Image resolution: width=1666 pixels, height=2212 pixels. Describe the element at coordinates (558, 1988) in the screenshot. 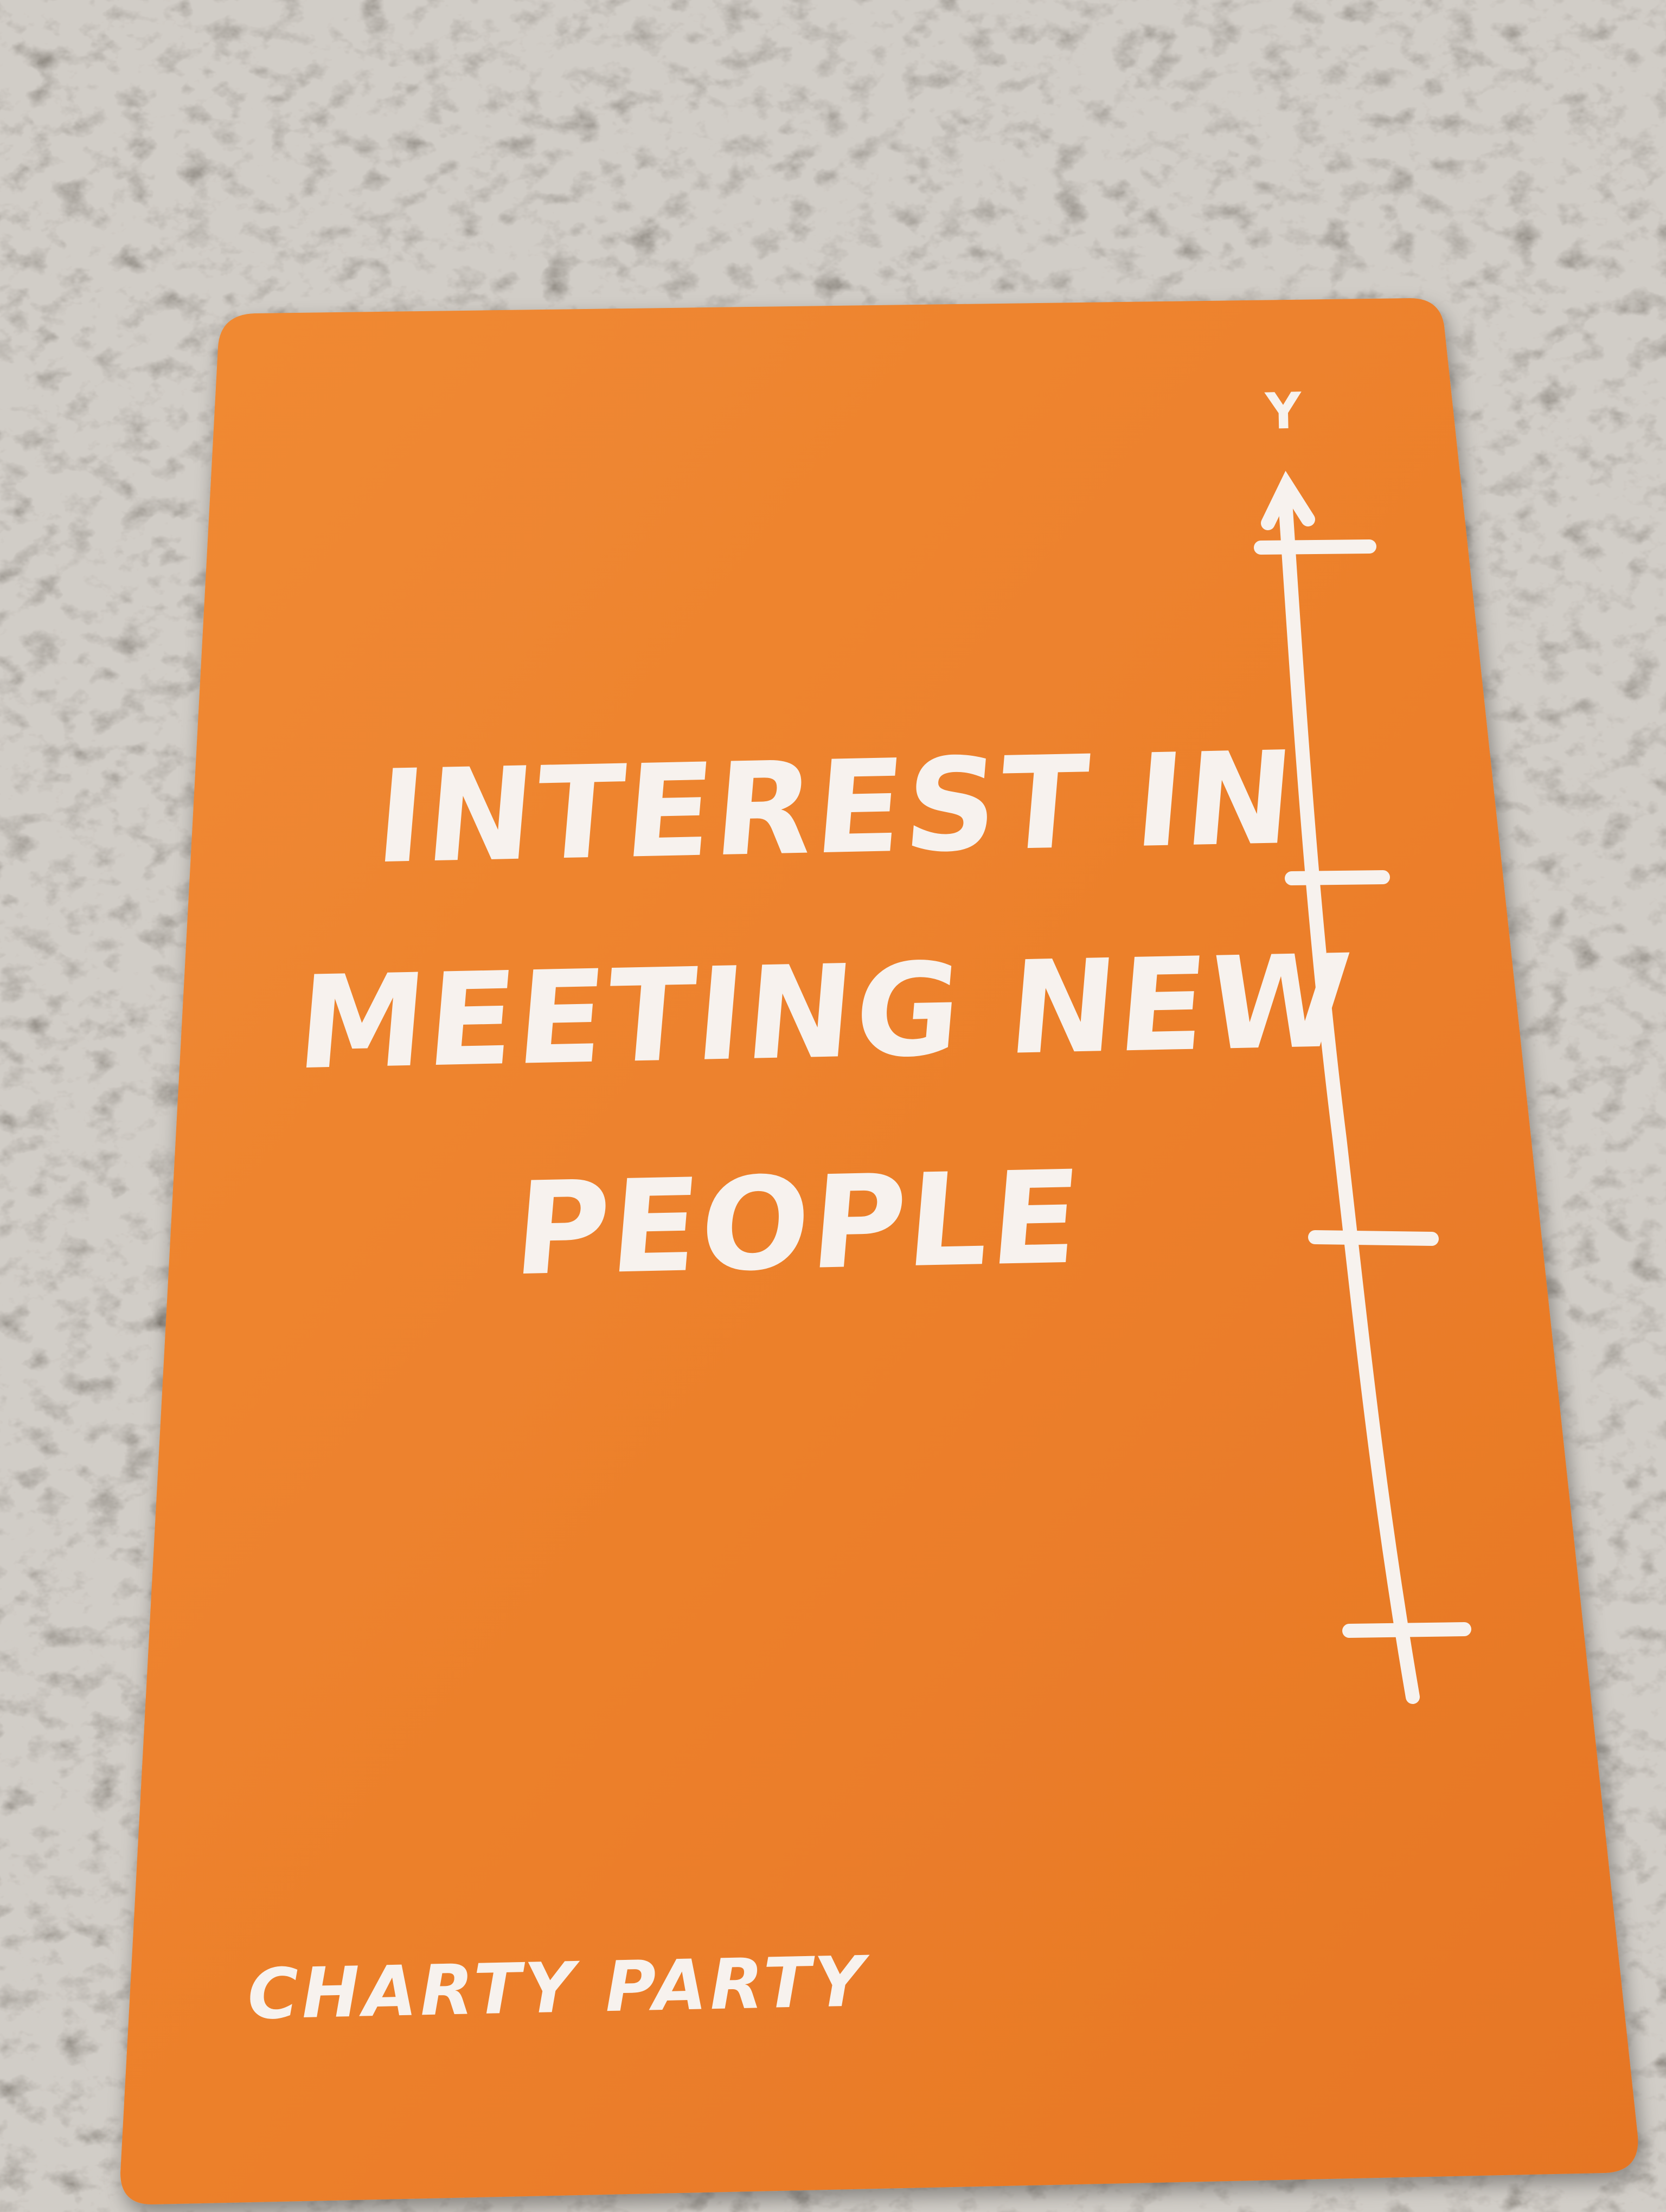

I see `brand-logo-text: CHARTY PARTY` at that location.